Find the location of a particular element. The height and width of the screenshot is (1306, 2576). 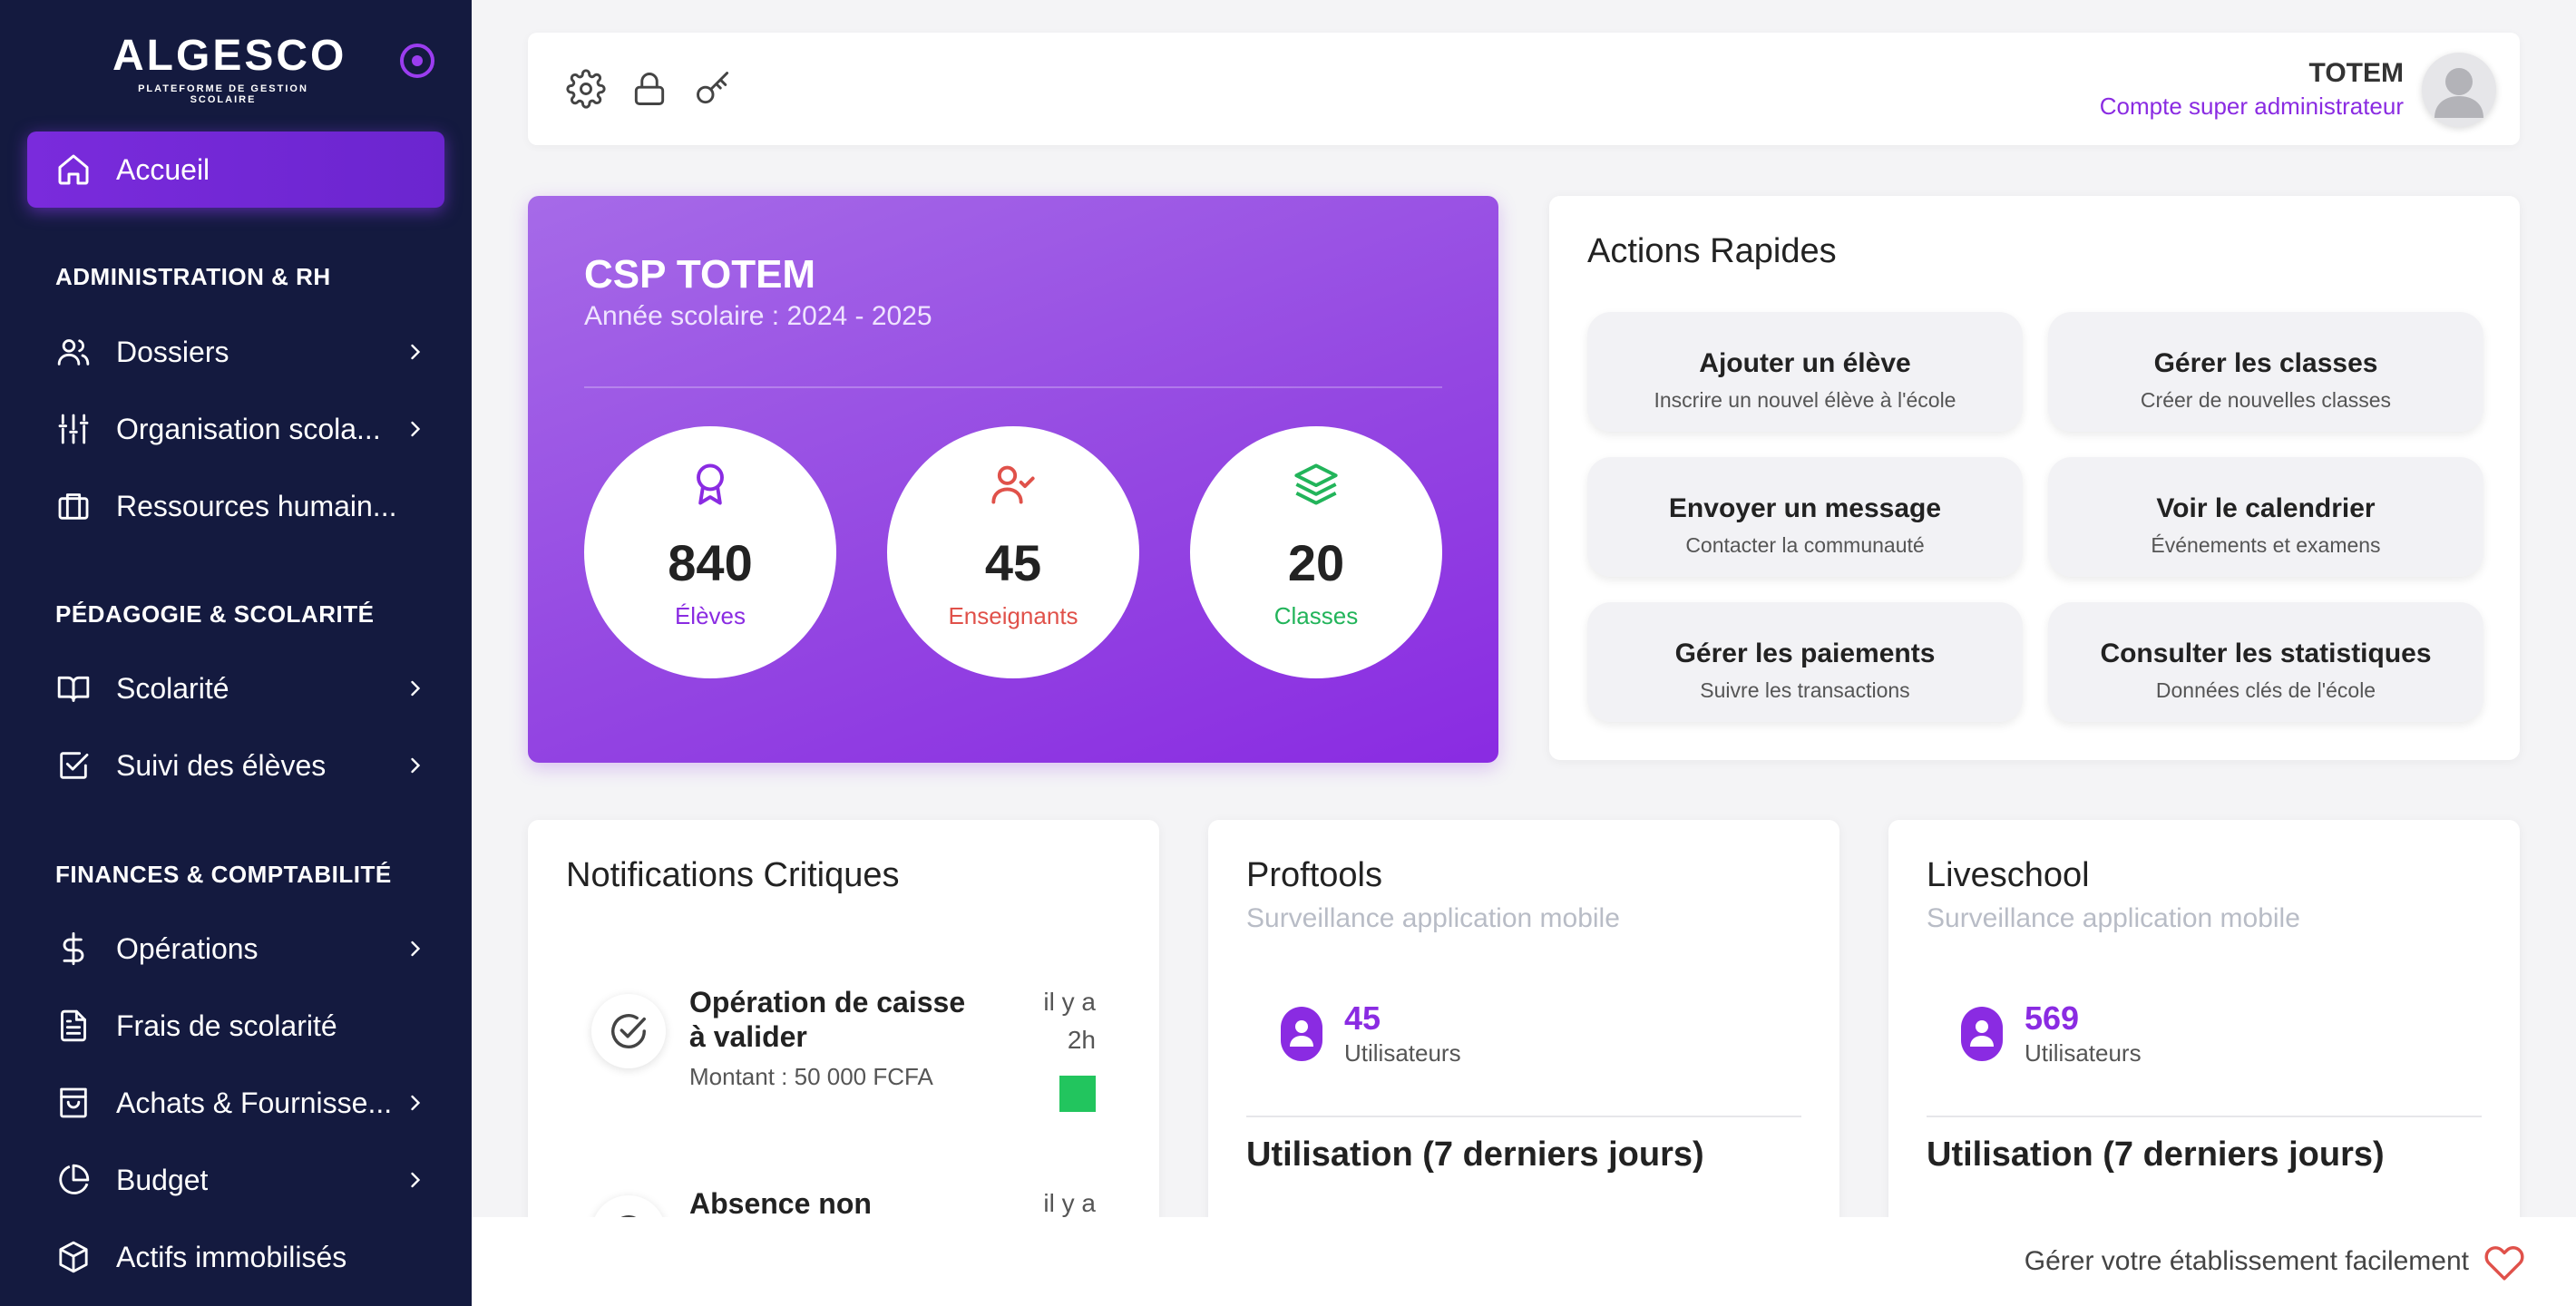

sliders-icon is located at coordinates (73, 429).